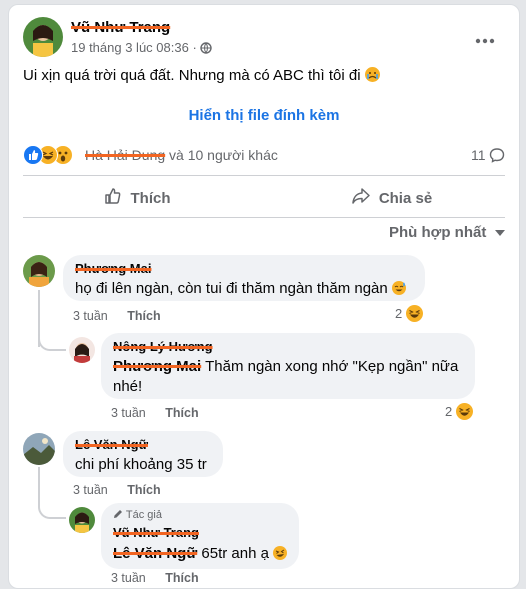 Image resolution: width=526 pixels, height=589 pixels. I want to click on comment-author: Phương Mai, so click(113, 268).